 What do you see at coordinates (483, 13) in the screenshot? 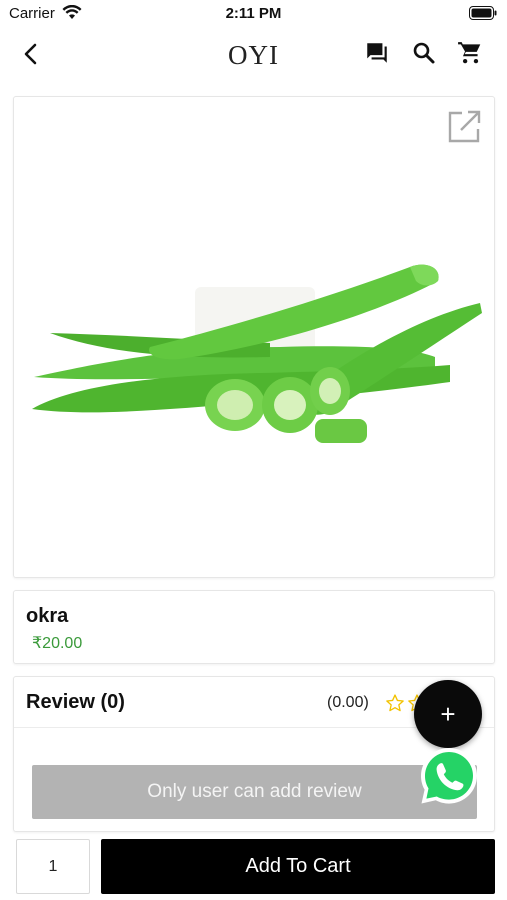
I see `battery-icon` at bounding box center [483, 13].